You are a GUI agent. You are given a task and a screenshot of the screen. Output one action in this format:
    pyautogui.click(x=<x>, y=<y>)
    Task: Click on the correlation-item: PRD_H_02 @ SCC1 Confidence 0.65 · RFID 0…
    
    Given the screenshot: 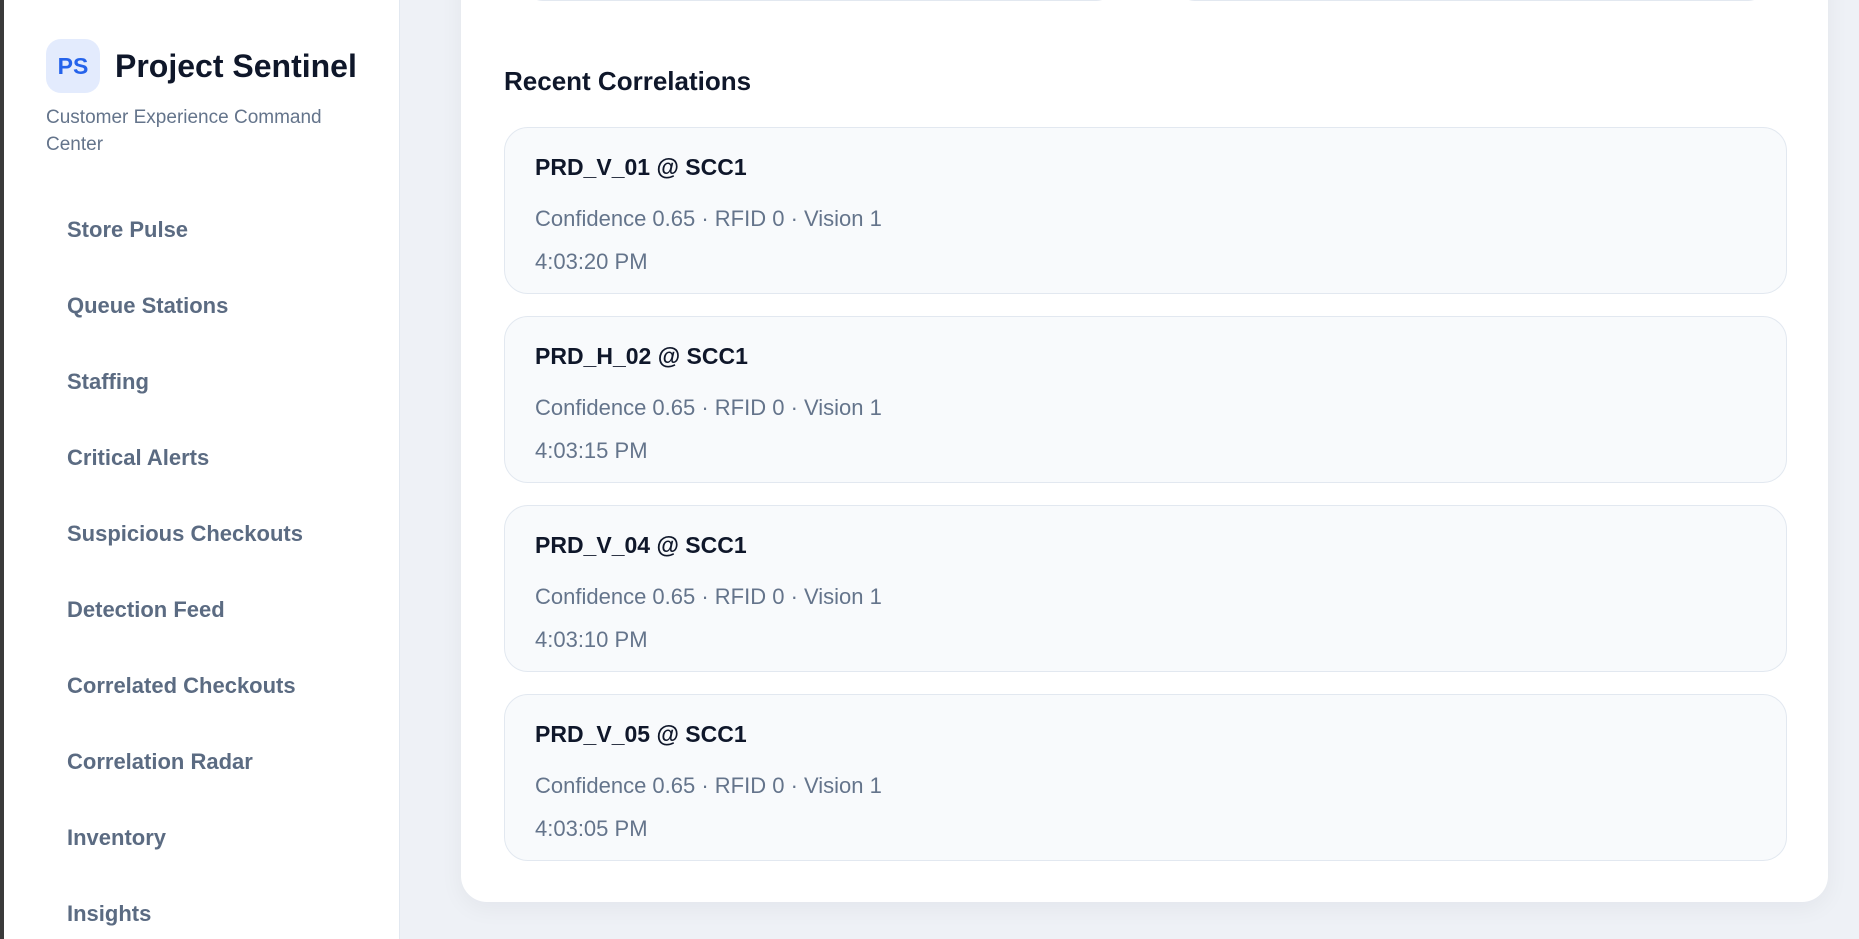 What is the action you would take?
    pyautogui.click(x=1145, y=399)
    